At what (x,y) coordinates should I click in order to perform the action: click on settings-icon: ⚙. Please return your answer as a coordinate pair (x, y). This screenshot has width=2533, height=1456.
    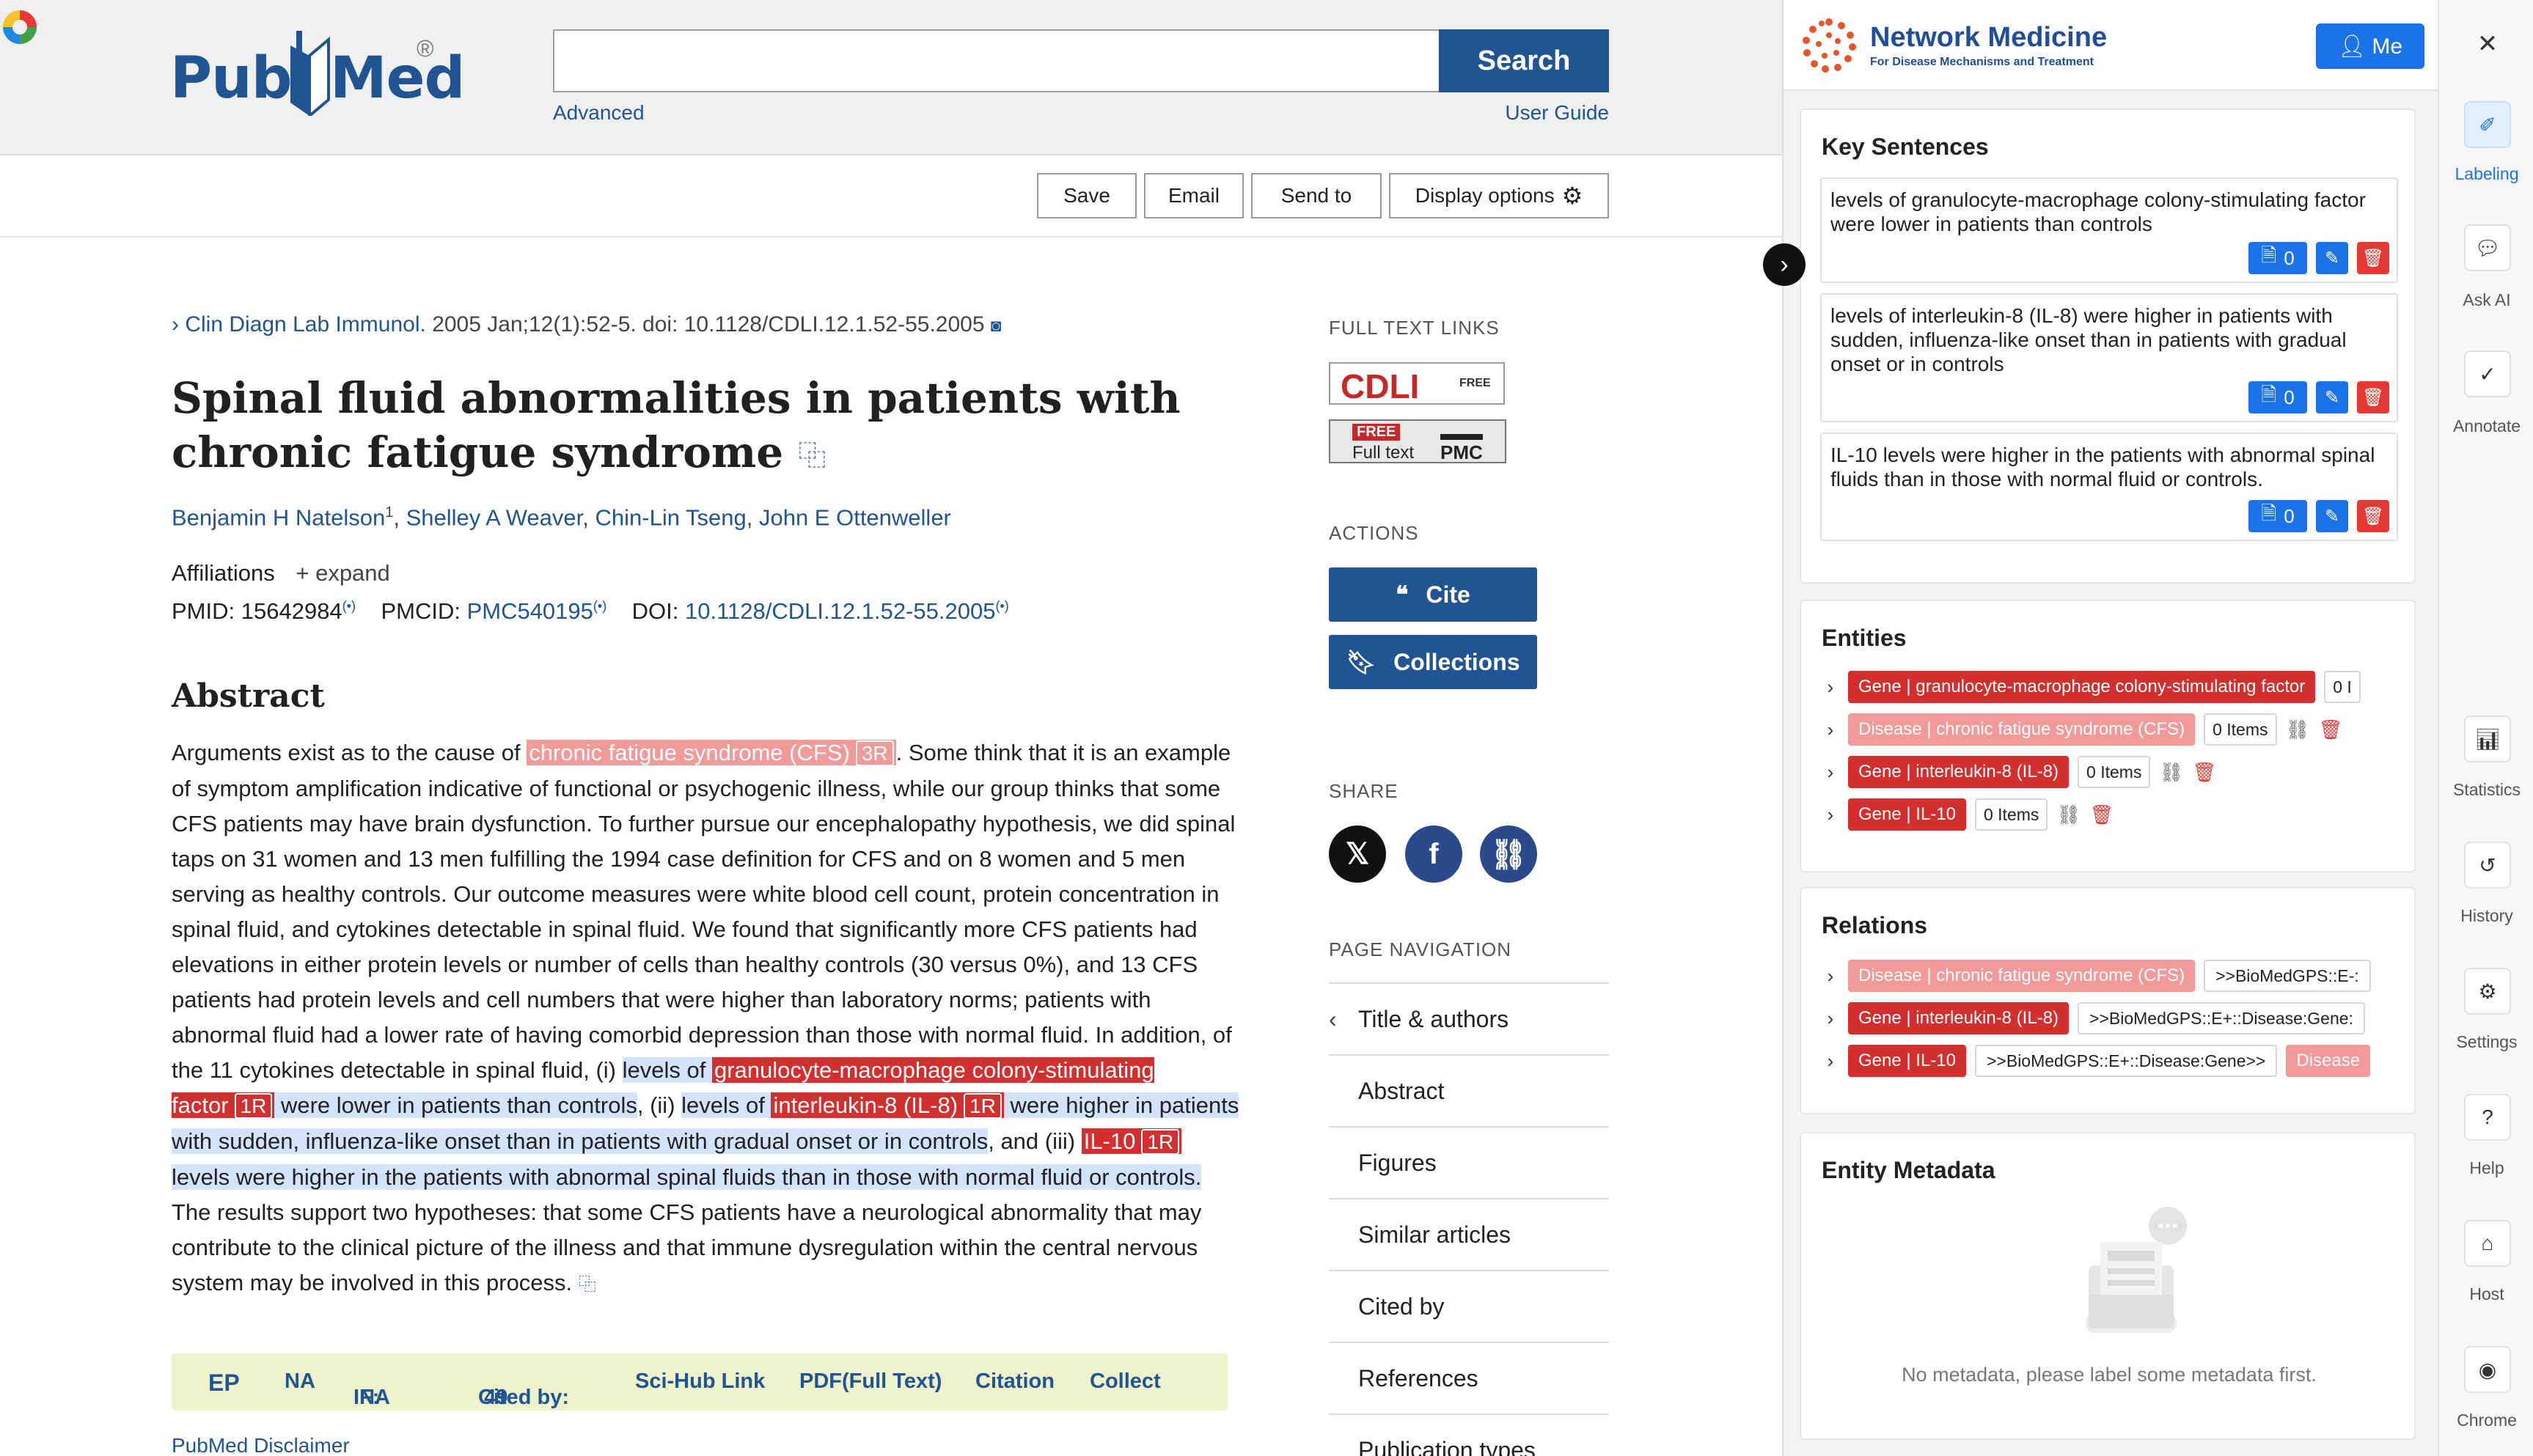
    Looking at the image, I should click on (2487, 991).